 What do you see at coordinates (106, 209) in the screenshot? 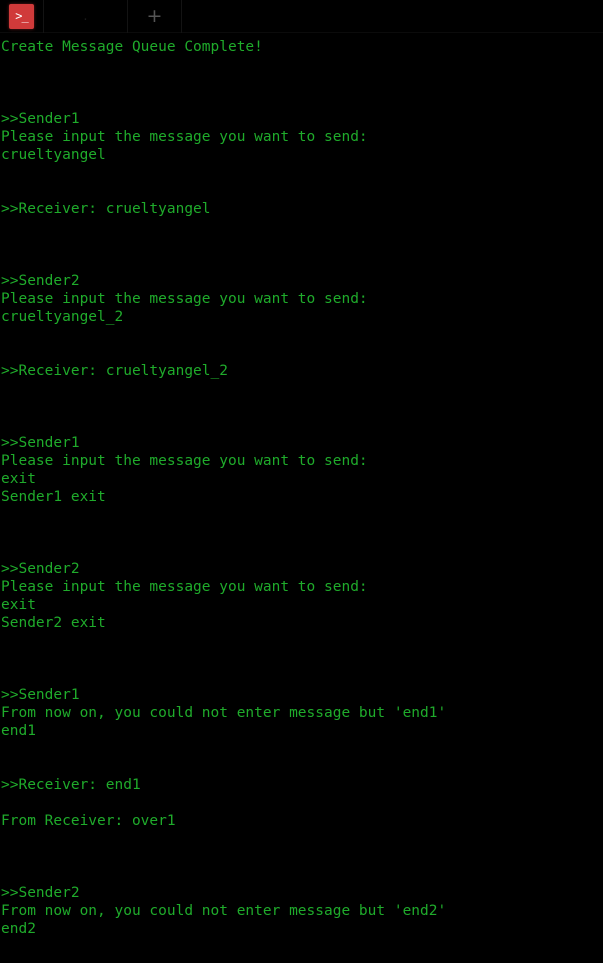
I see `terminal-line: >>Receiver: crueltyangel` at bounding box center [106, 209].